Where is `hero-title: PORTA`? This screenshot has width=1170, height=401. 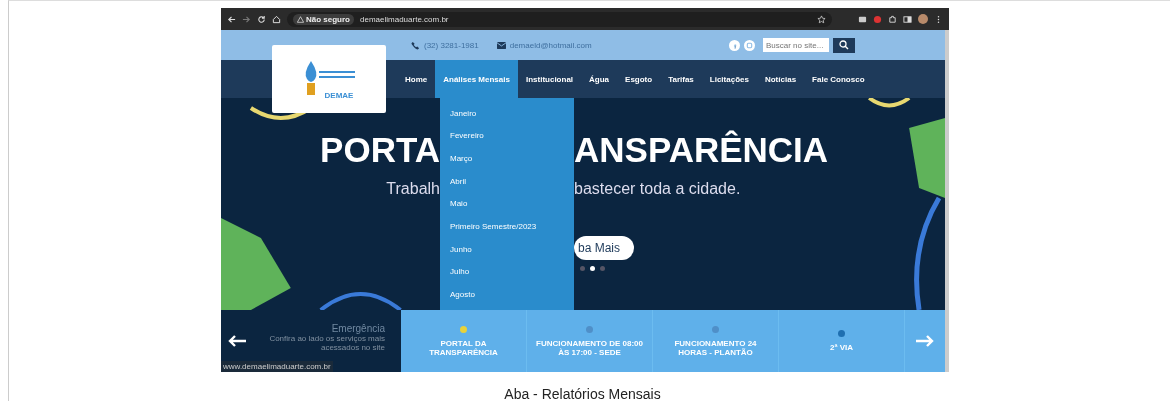 hero-title: PORTA is located at coordinates (380, 150).